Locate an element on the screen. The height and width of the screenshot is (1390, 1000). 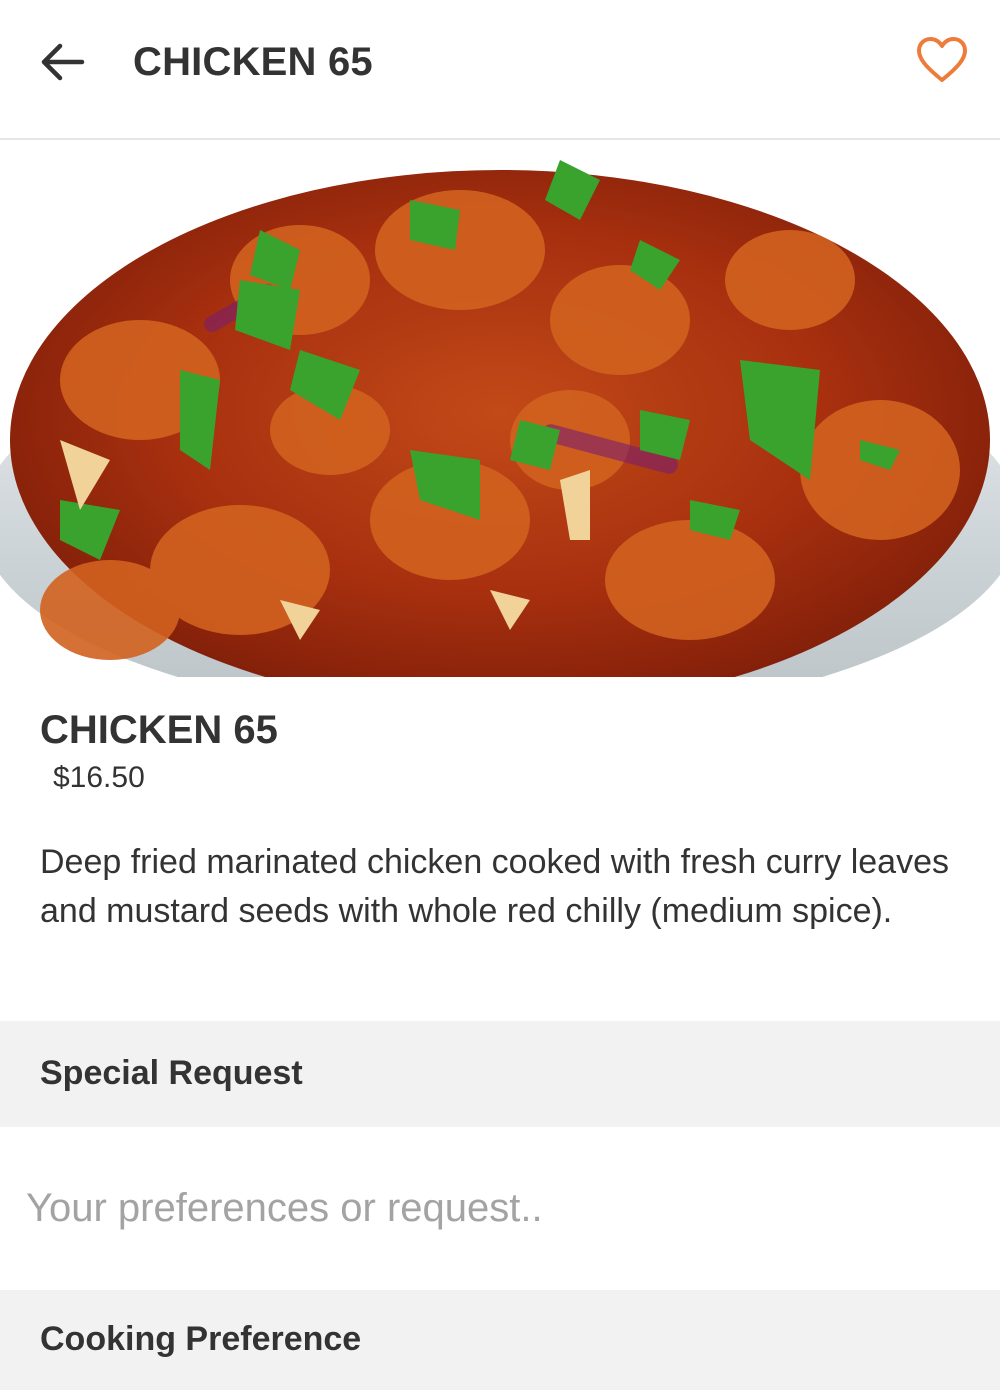
item-name: CHICKEN 65 is located at coordinates (159, 730).